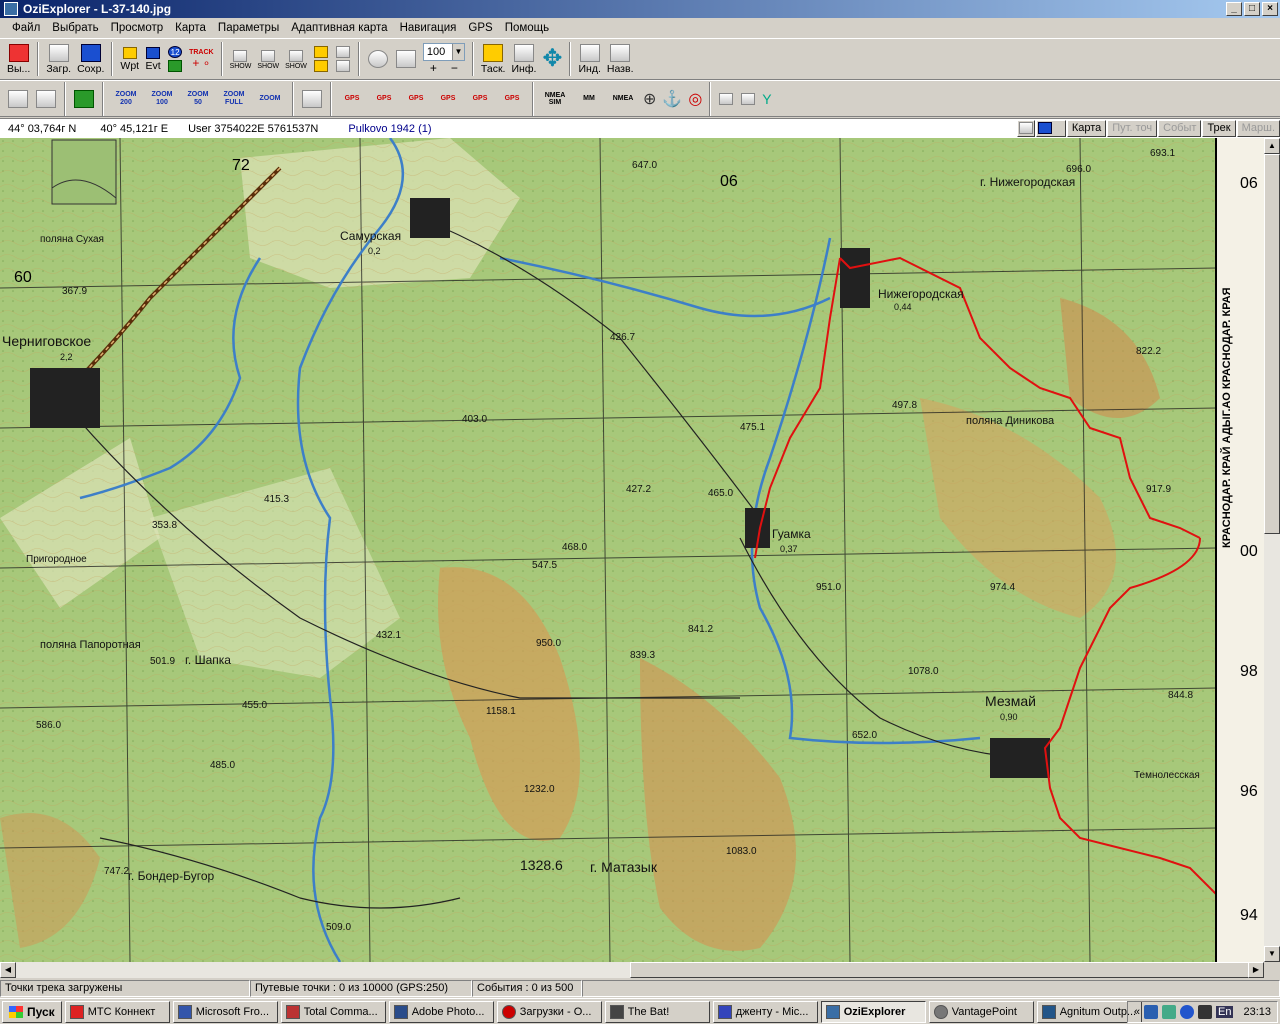 This screenshot has width=1280, height=1024. Describe the element at coordinates (672, 99) in the screenshot. I see `anchor-button: ⚓` at that location.